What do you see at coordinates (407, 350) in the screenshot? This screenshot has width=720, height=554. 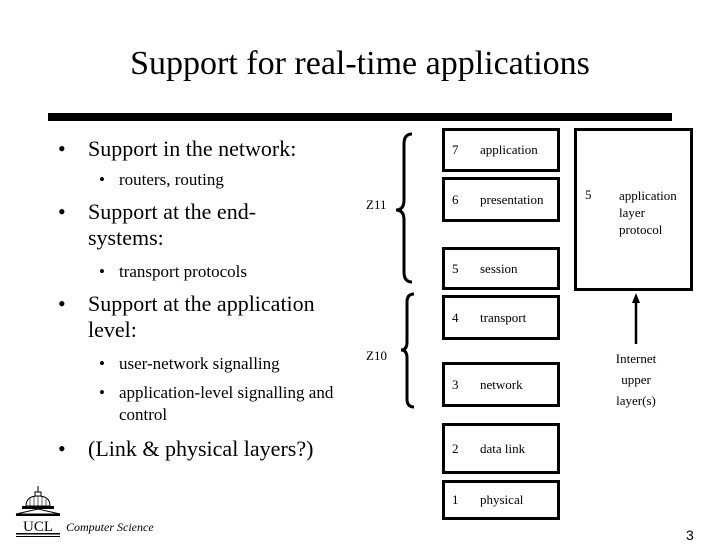 I see `brace-z10` at bounding box center [407, 350].